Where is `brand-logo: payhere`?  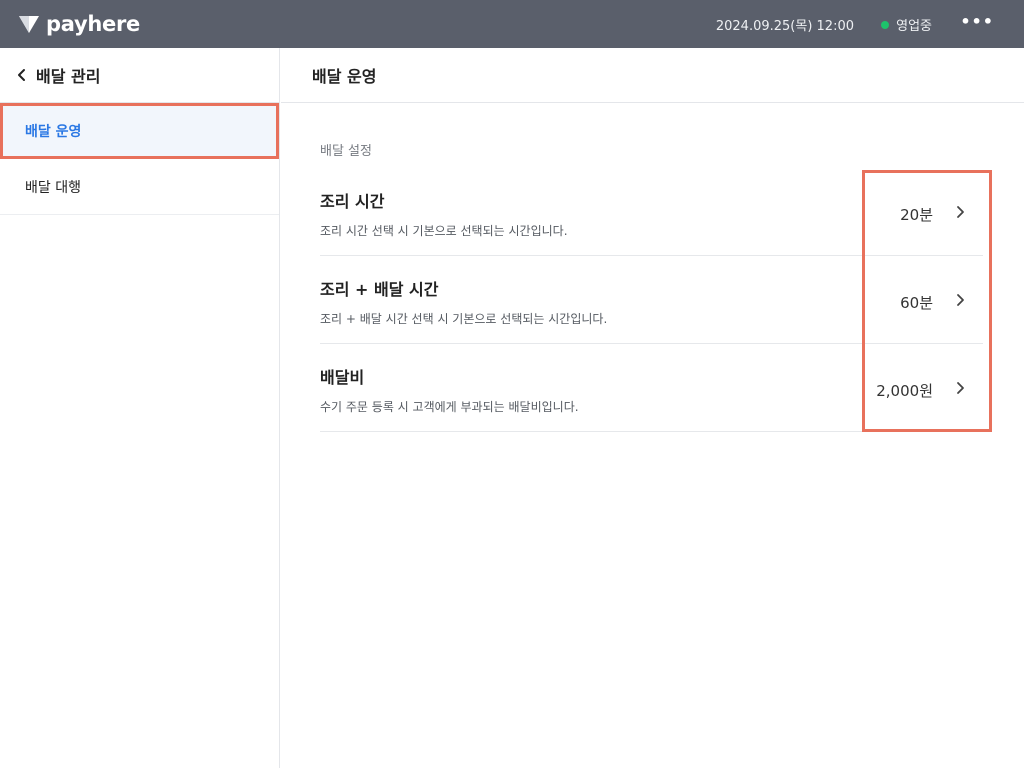 brand-logo: payhere is located at coordinates (79, 24).